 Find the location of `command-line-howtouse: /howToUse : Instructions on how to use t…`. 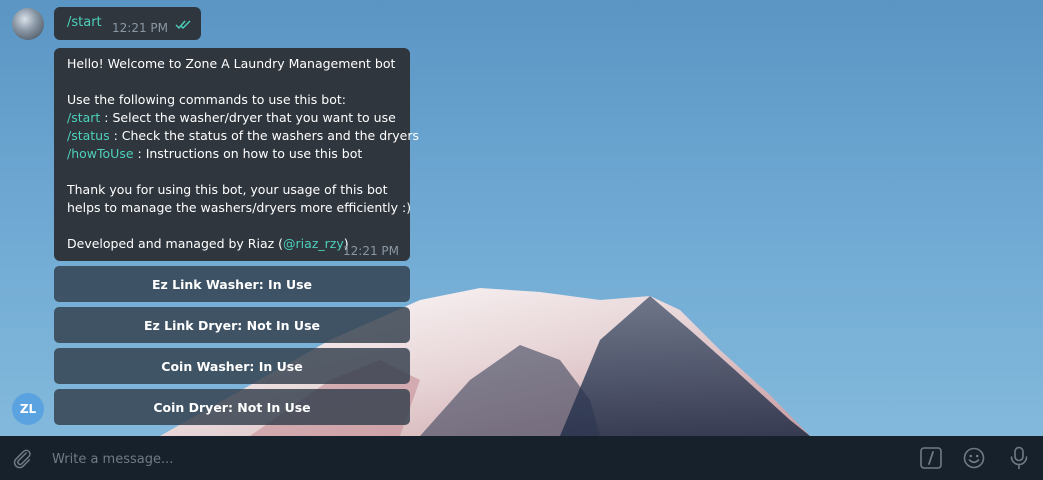

command-line-howtouse: /howToUse : Instructions on how to use t… is located at coordinates (214, 154).